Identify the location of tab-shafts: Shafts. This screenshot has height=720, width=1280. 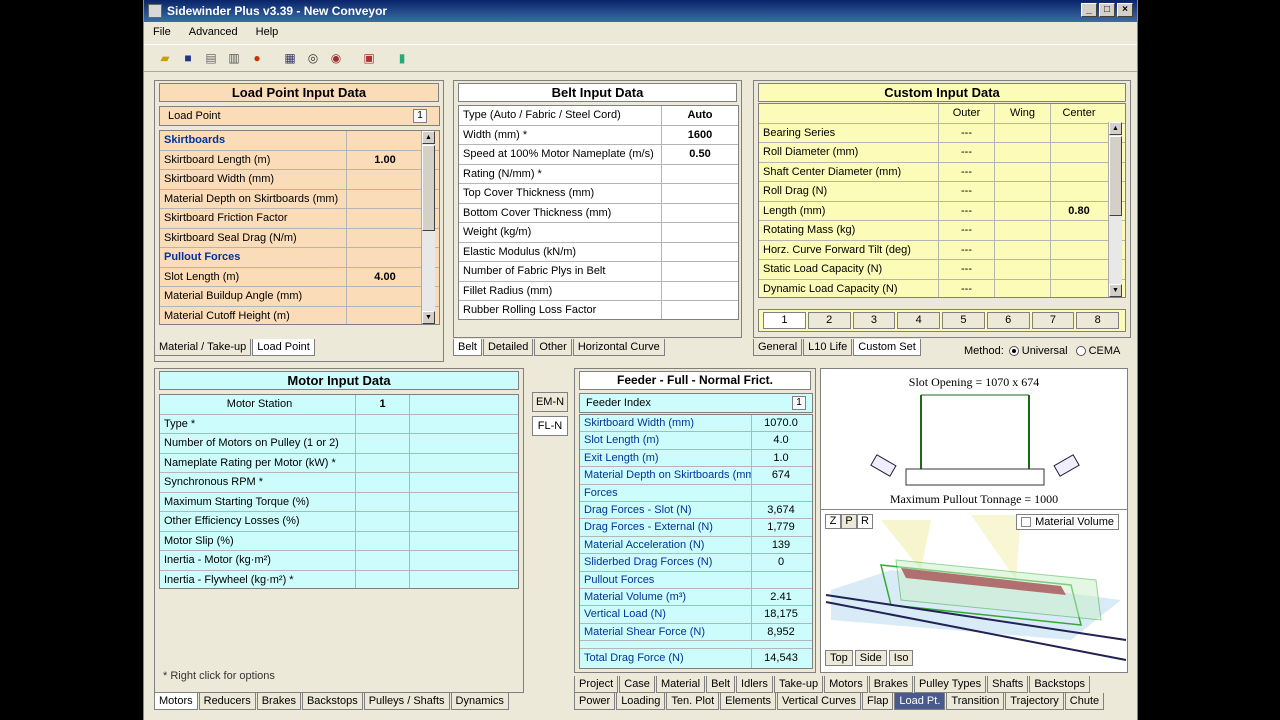
(1008, 684).